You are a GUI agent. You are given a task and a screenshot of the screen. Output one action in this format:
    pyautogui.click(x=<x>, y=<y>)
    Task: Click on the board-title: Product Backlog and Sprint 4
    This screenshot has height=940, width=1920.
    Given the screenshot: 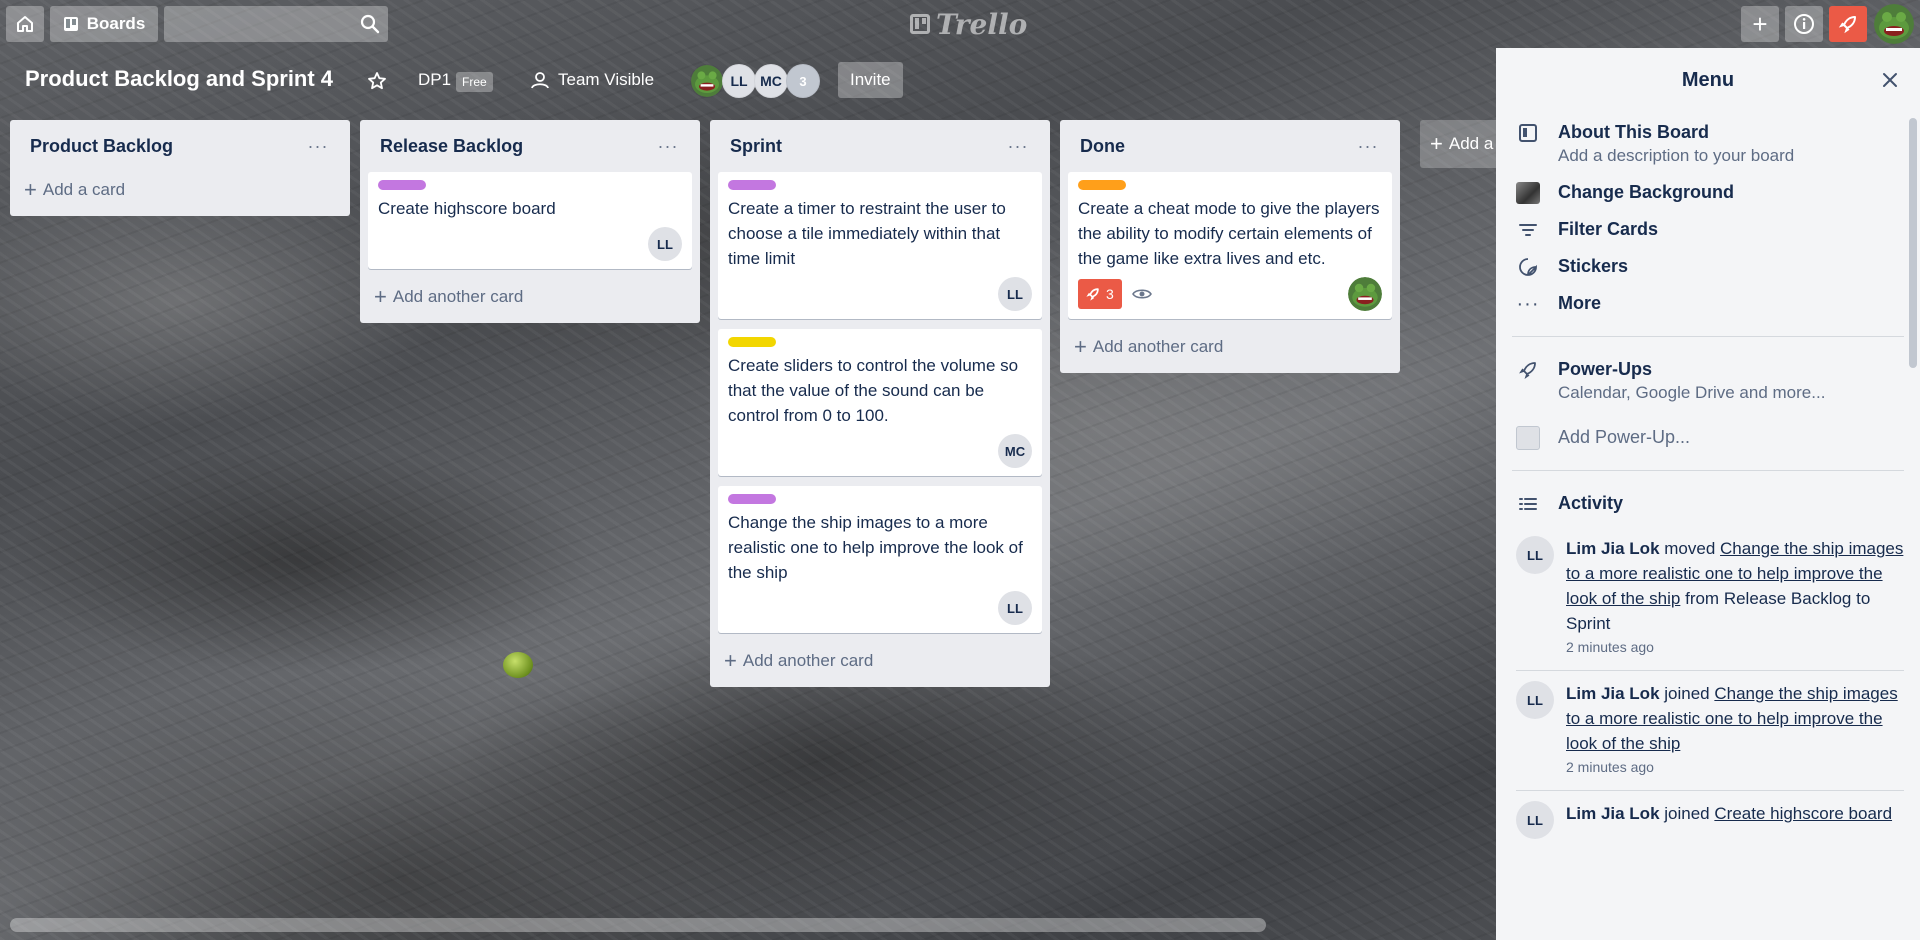 What is the action you would take?
    pyautogui.click(x=179, y=79)
    